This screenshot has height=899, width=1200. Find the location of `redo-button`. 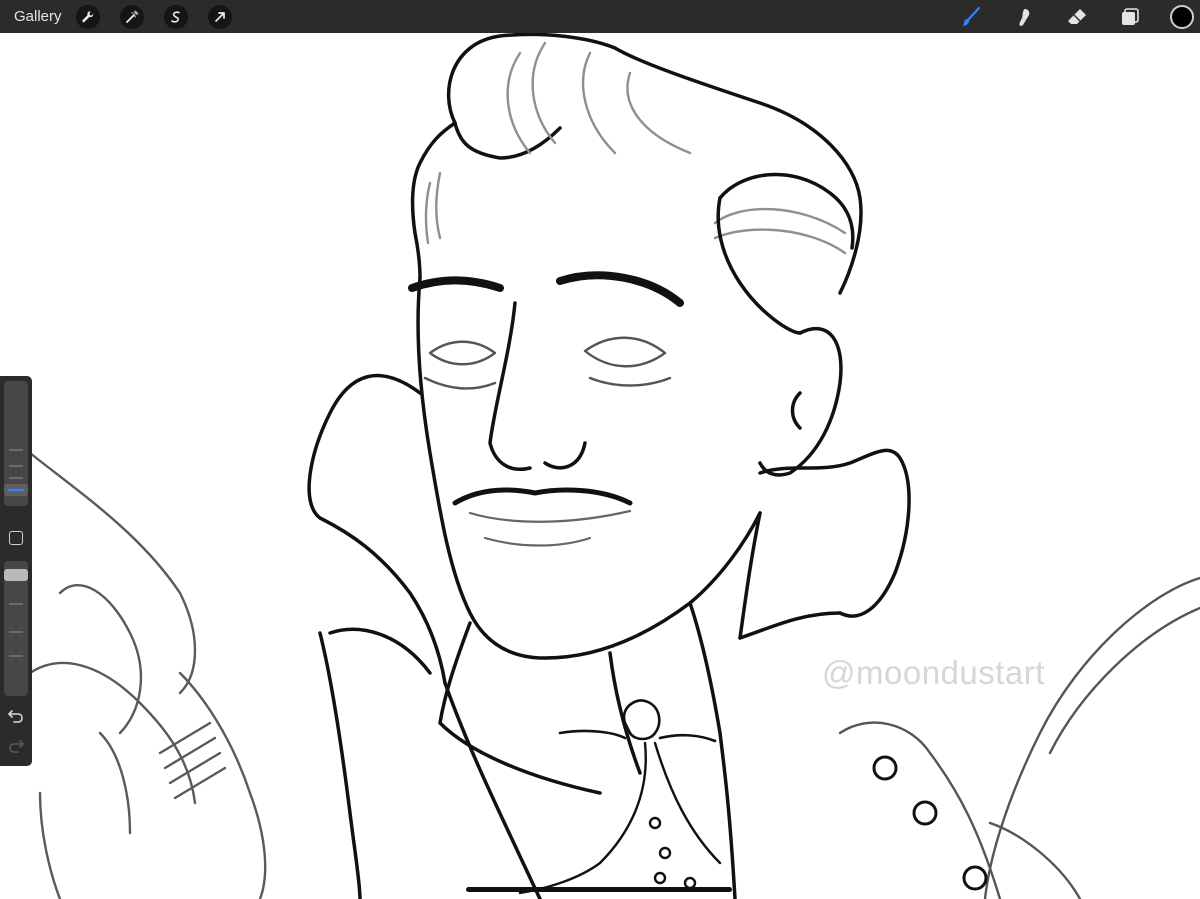

redo-button is located at coordinates (16, 746).